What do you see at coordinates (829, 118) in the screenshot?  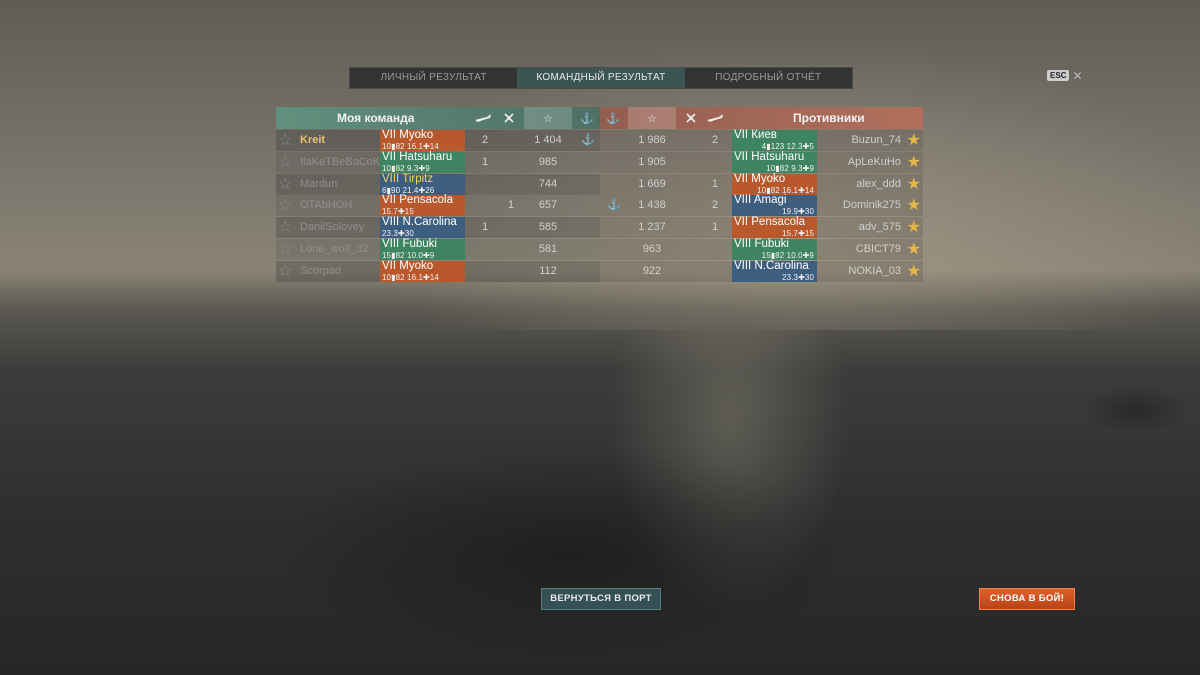 I see `enemy-team-title: Противники` at bounding box center [829, 118].